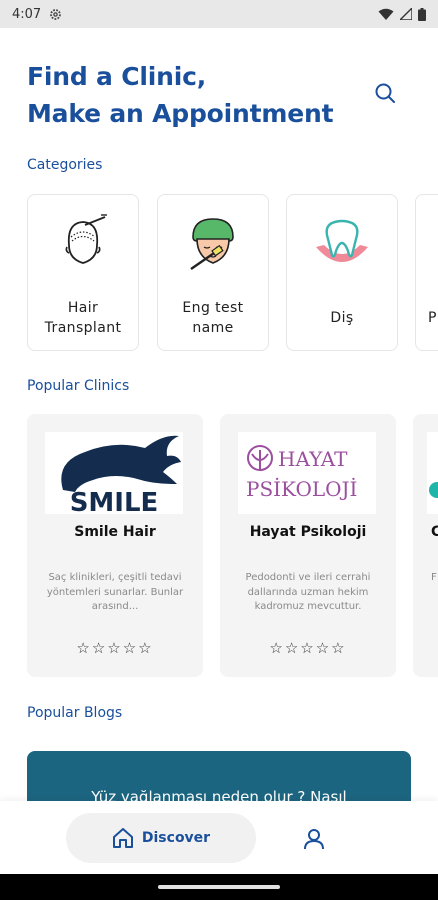 The height and width of the screenshot is (900, 438). I want to click on signal-icon, so click(406, 14).